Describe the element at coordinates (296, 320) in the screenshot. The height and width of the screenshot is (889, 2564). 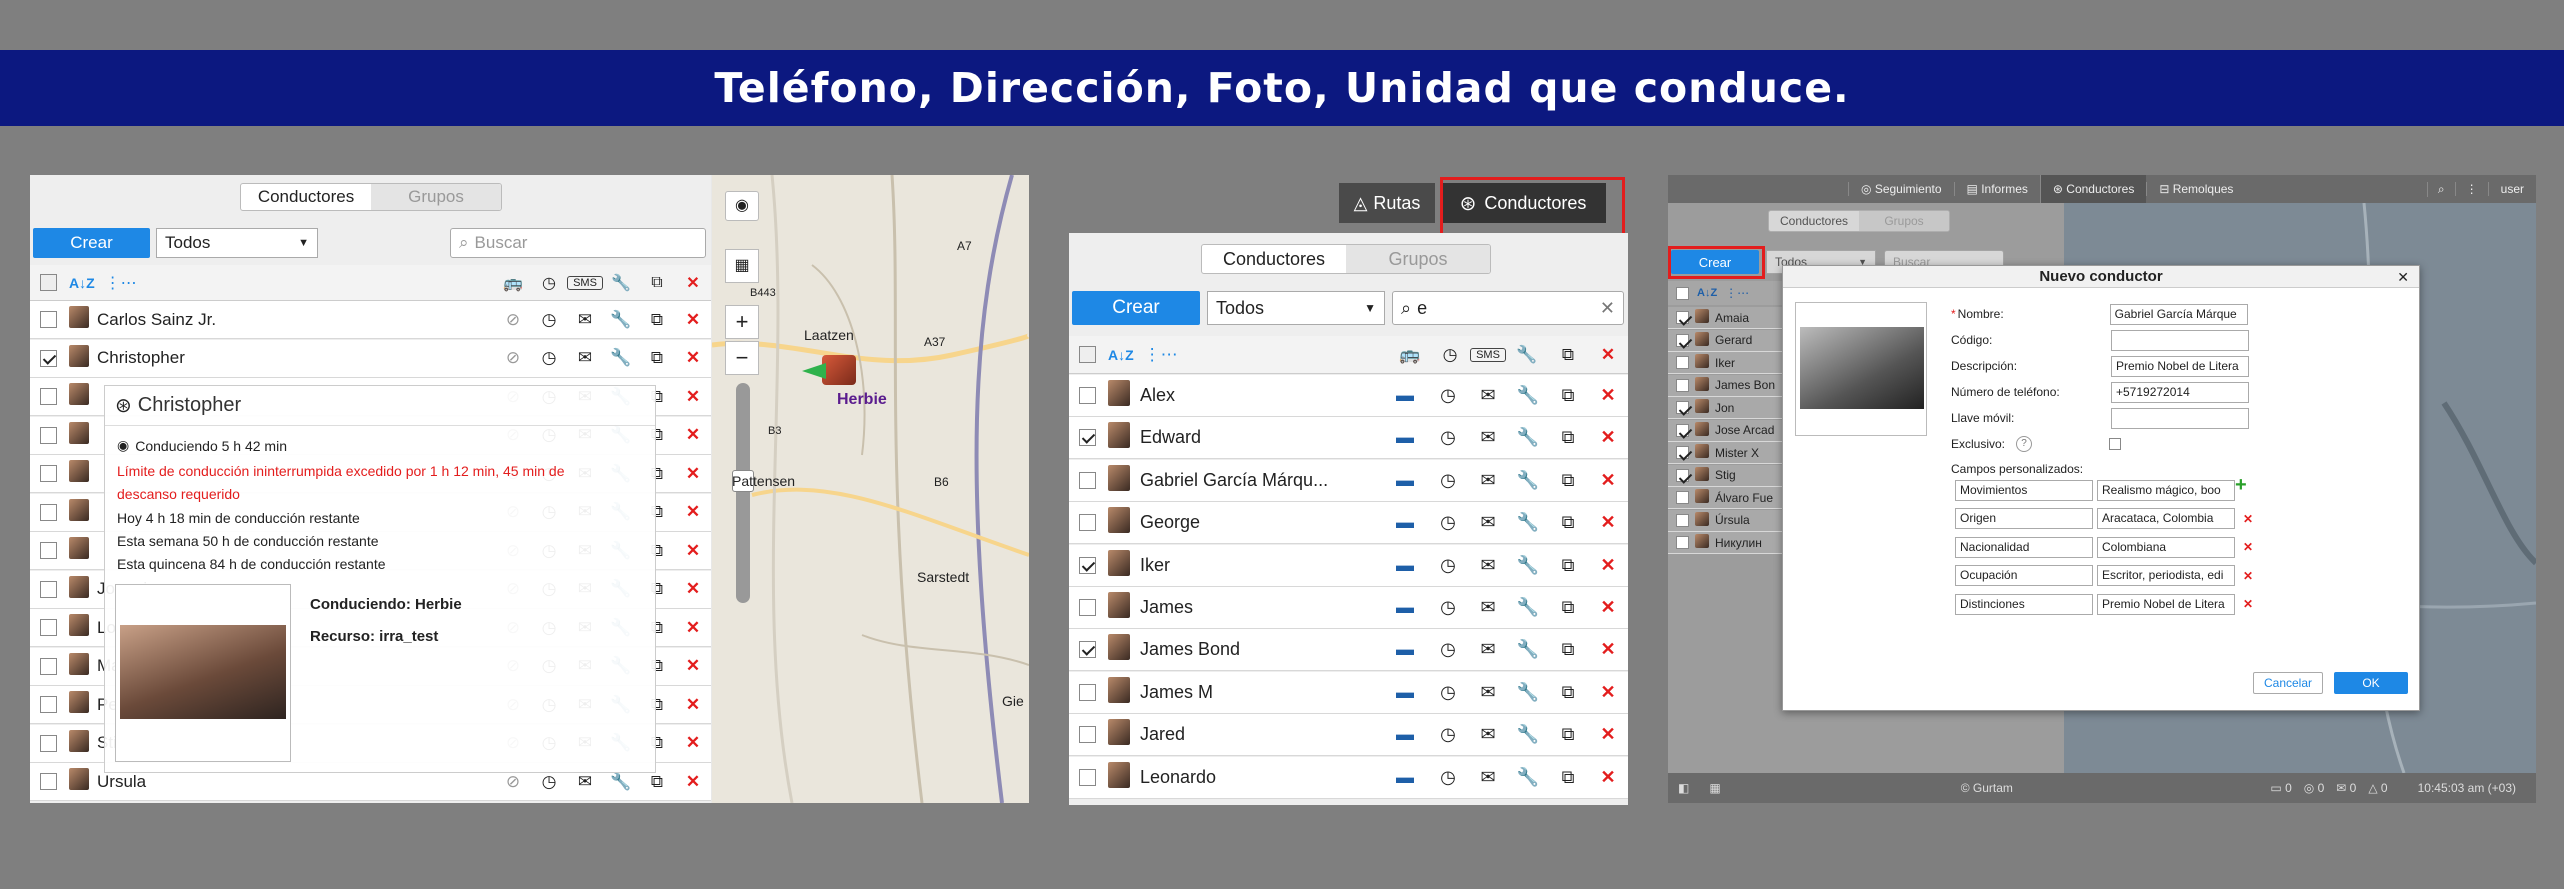
I see `driver-name: Carlos Sainz Jr.` at that location.